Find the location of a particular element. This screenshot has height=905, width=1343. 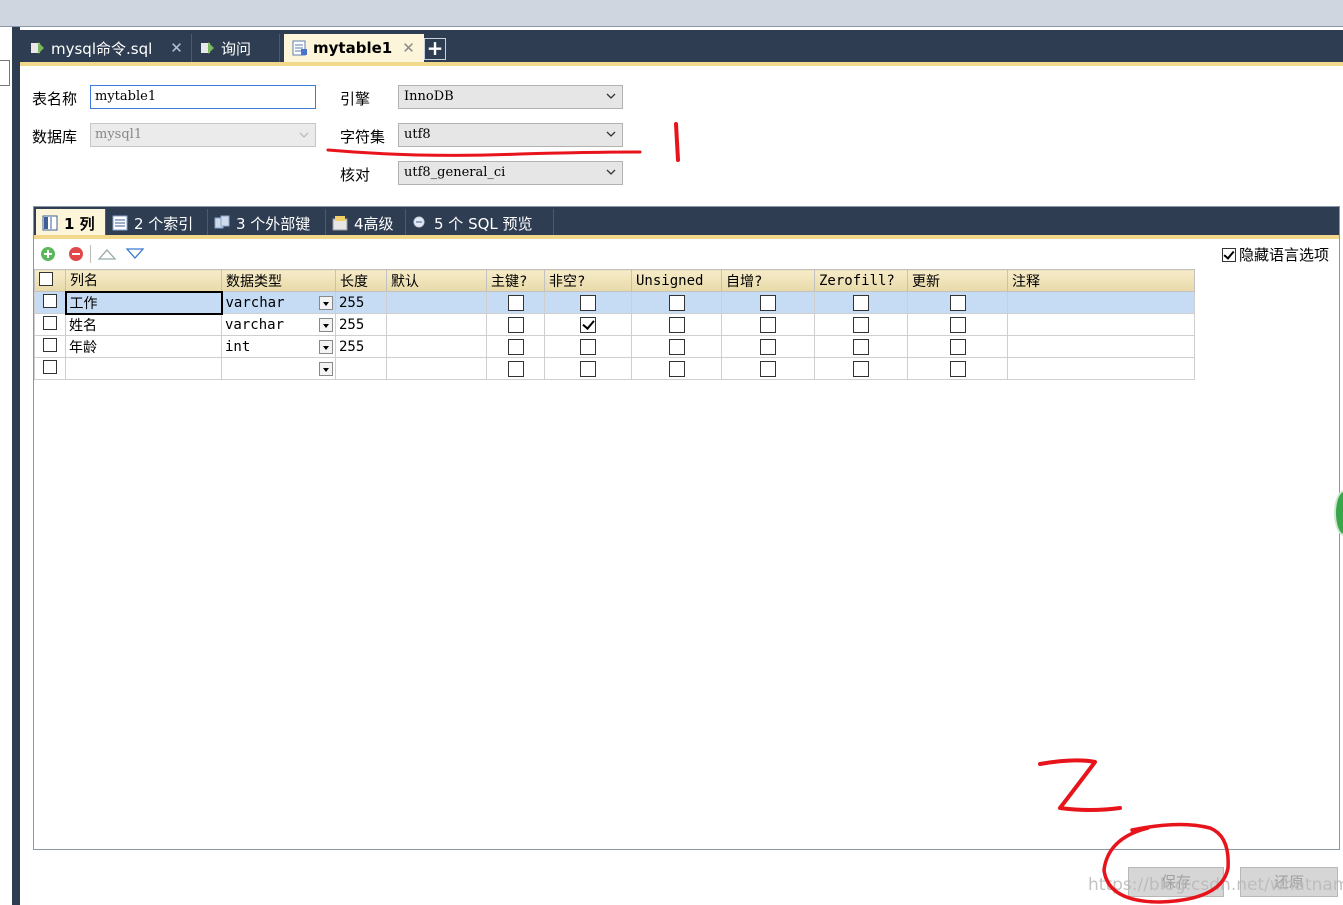

add-column-icon is located at coordinates (48, 254).